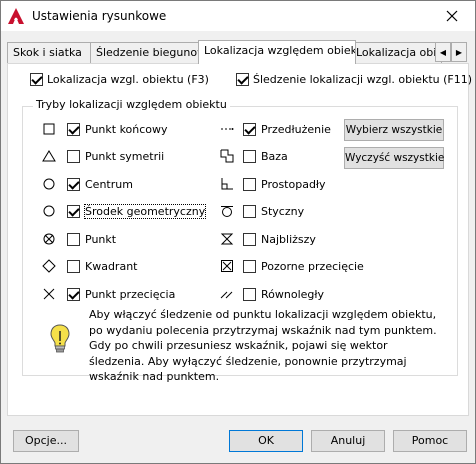 The width and height of the screenshot is (476, 464). Describe the element at coordinates (73, 266) in the screenshot. I see `quadrant-checkbox` at that location.